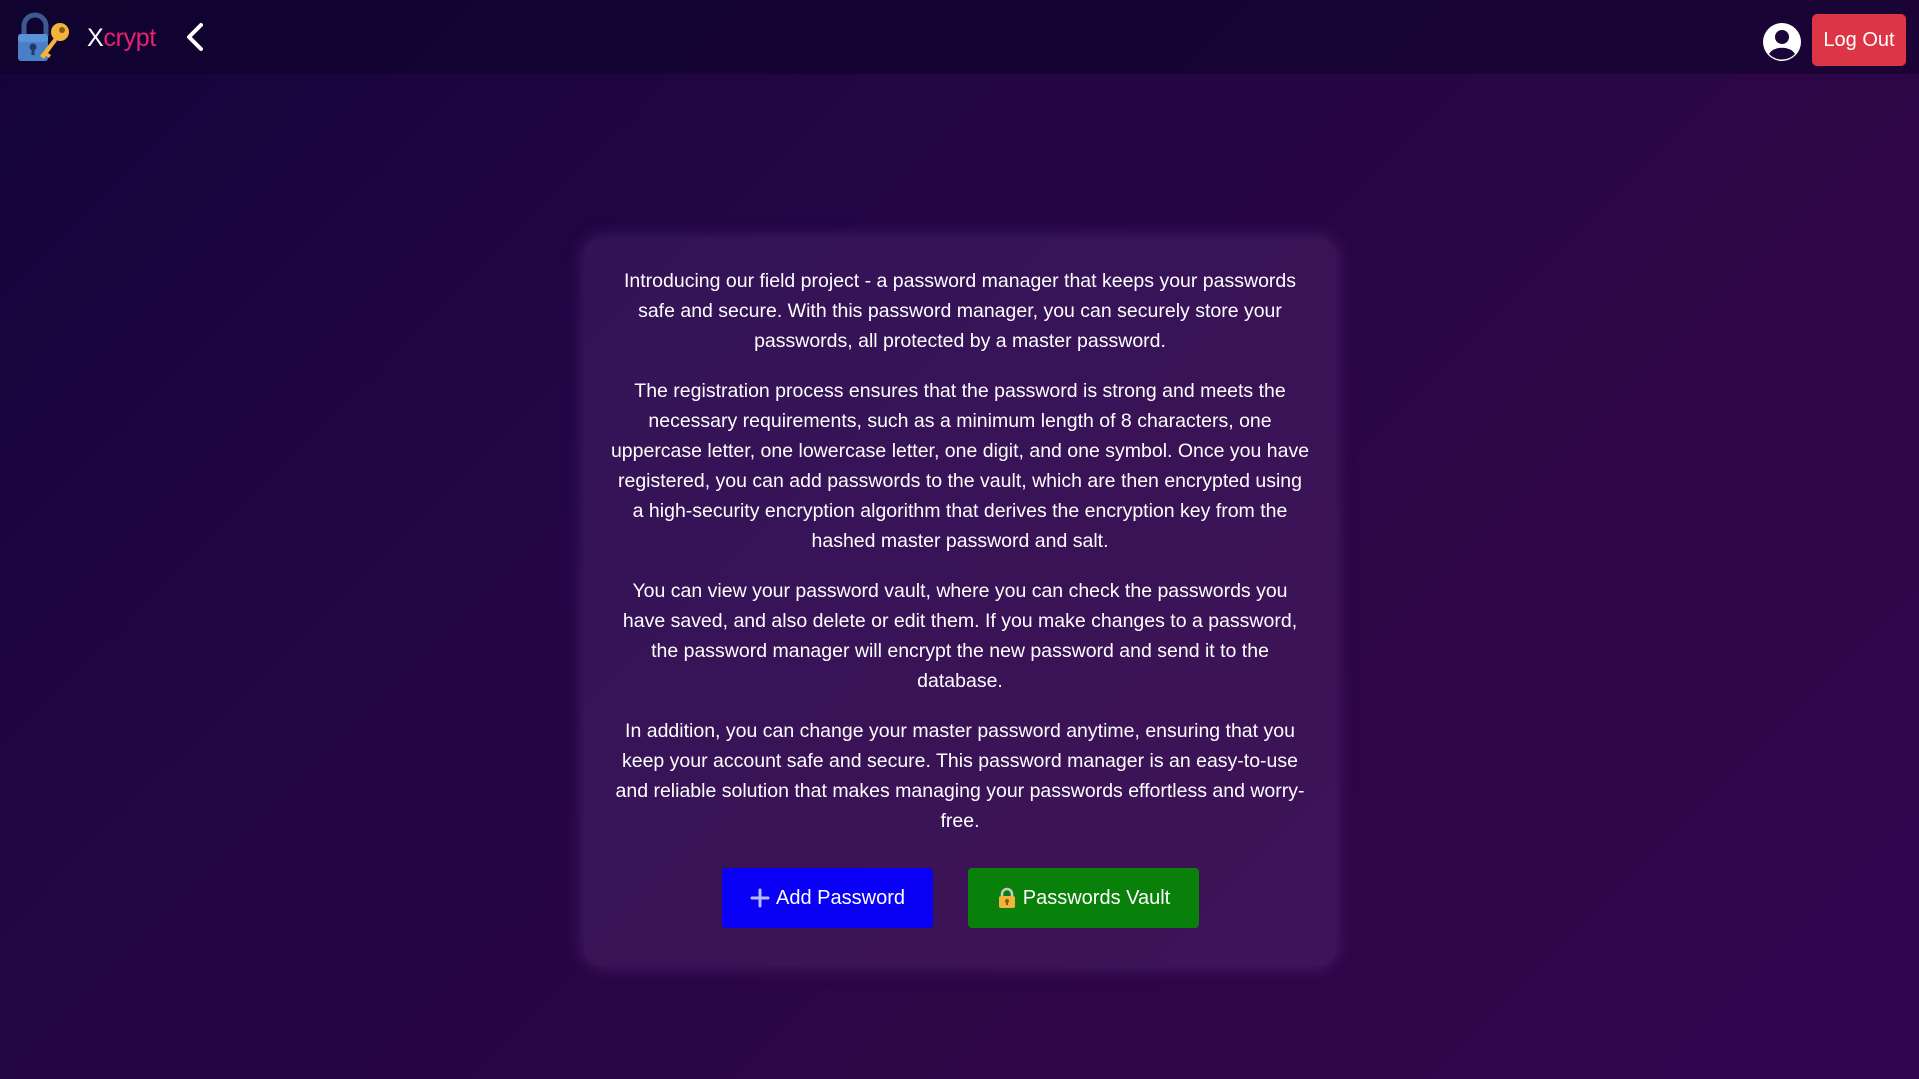 This screenshot has width=1919, height=1079. Describe the element at coordinates (195, 37) in the screenshot. I see `chevron-left-icon` at that location.